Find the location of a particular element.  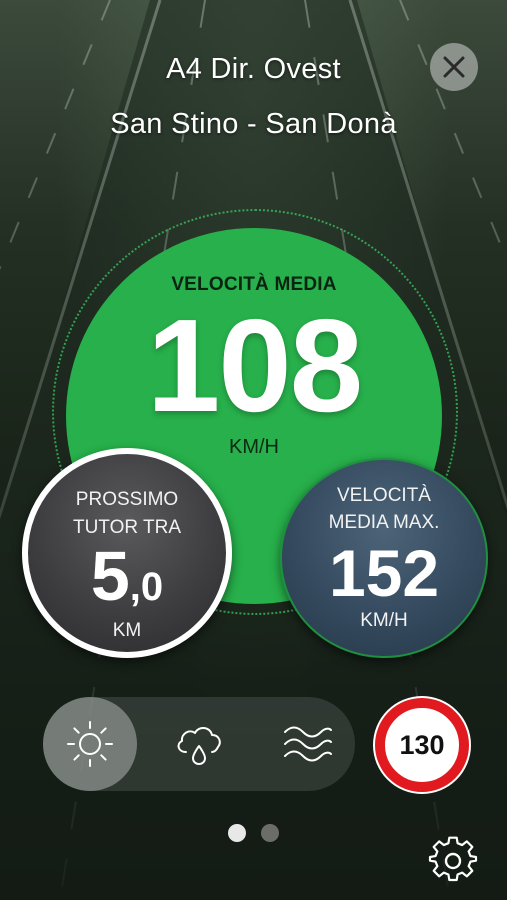

close-icon is located at coordinates (454, 67).